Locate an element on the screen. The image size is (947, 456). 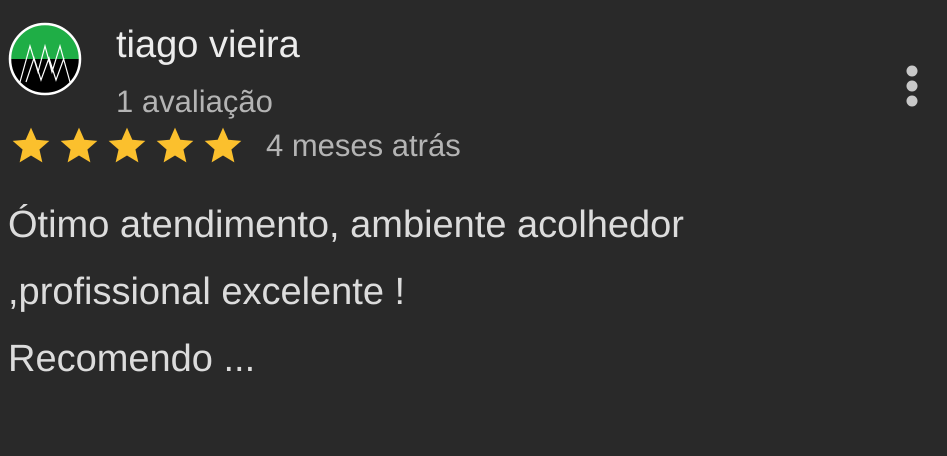
review-text: Ótimo atendimento, ambiente acolhedor is located at coordinates (346, 225).